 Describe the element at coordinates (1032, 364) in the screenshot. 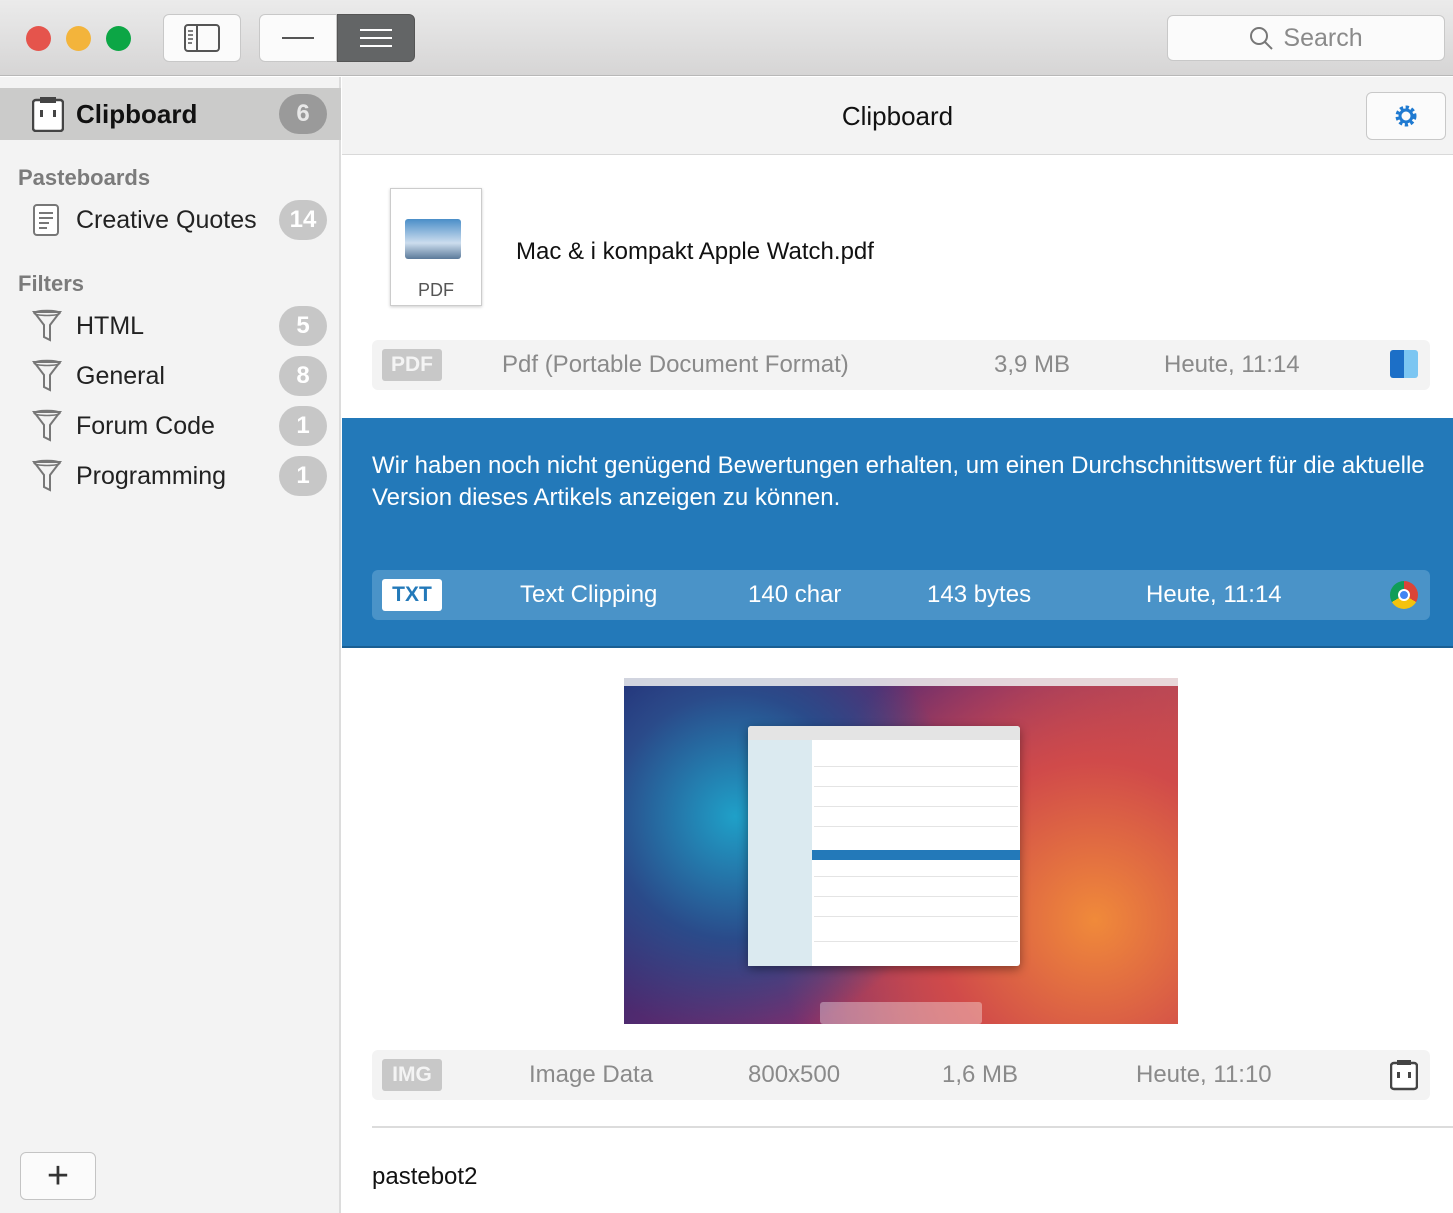

I see `item-size: 3,9 MB` at that location.